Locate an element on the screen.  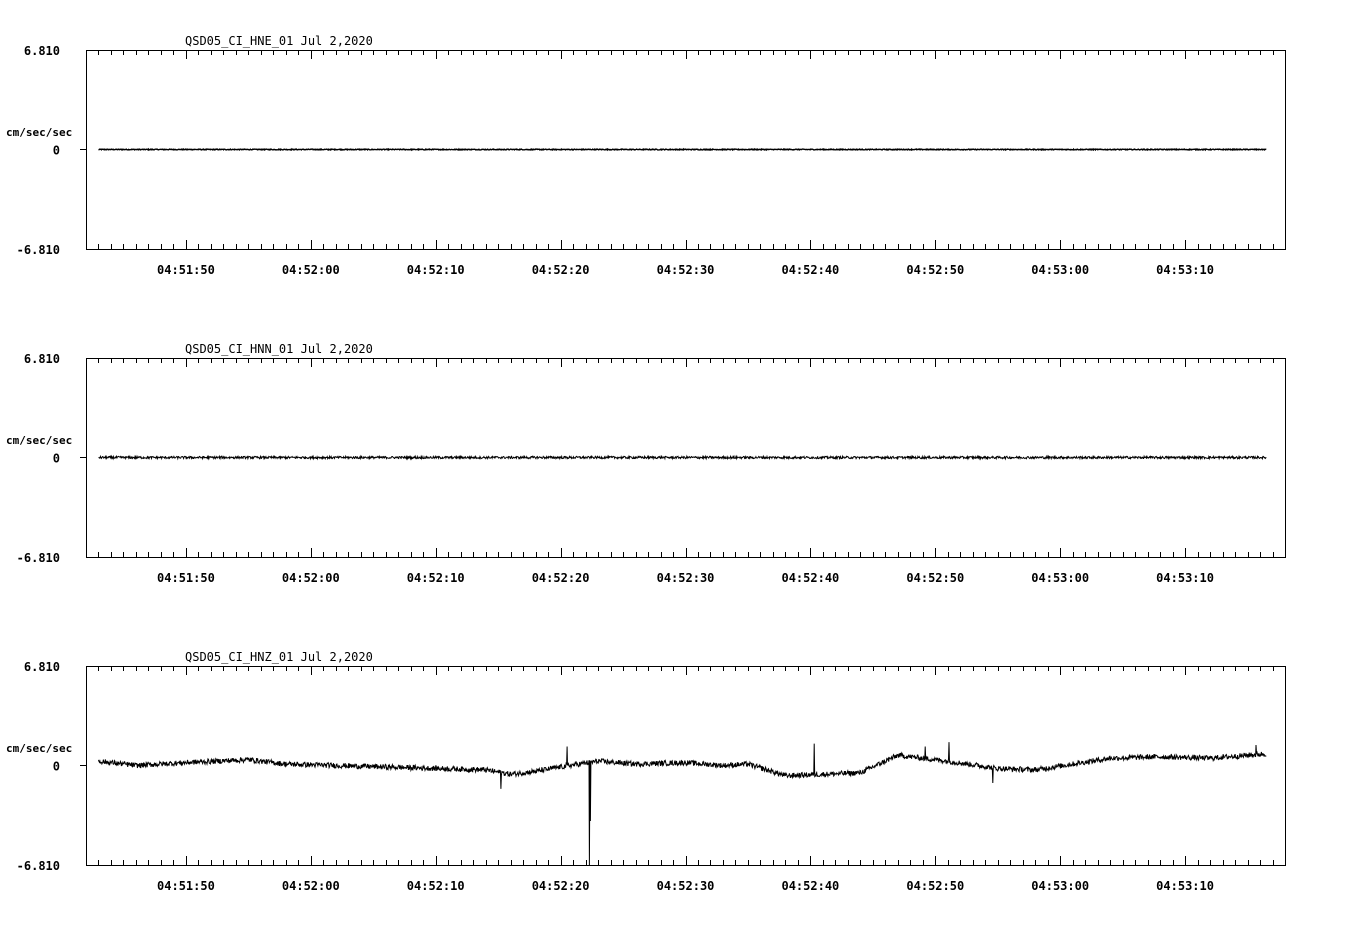
chart-title: QSD05_CI_HNN_01 Jul 2,2020 is located at coordinates (279, 349).